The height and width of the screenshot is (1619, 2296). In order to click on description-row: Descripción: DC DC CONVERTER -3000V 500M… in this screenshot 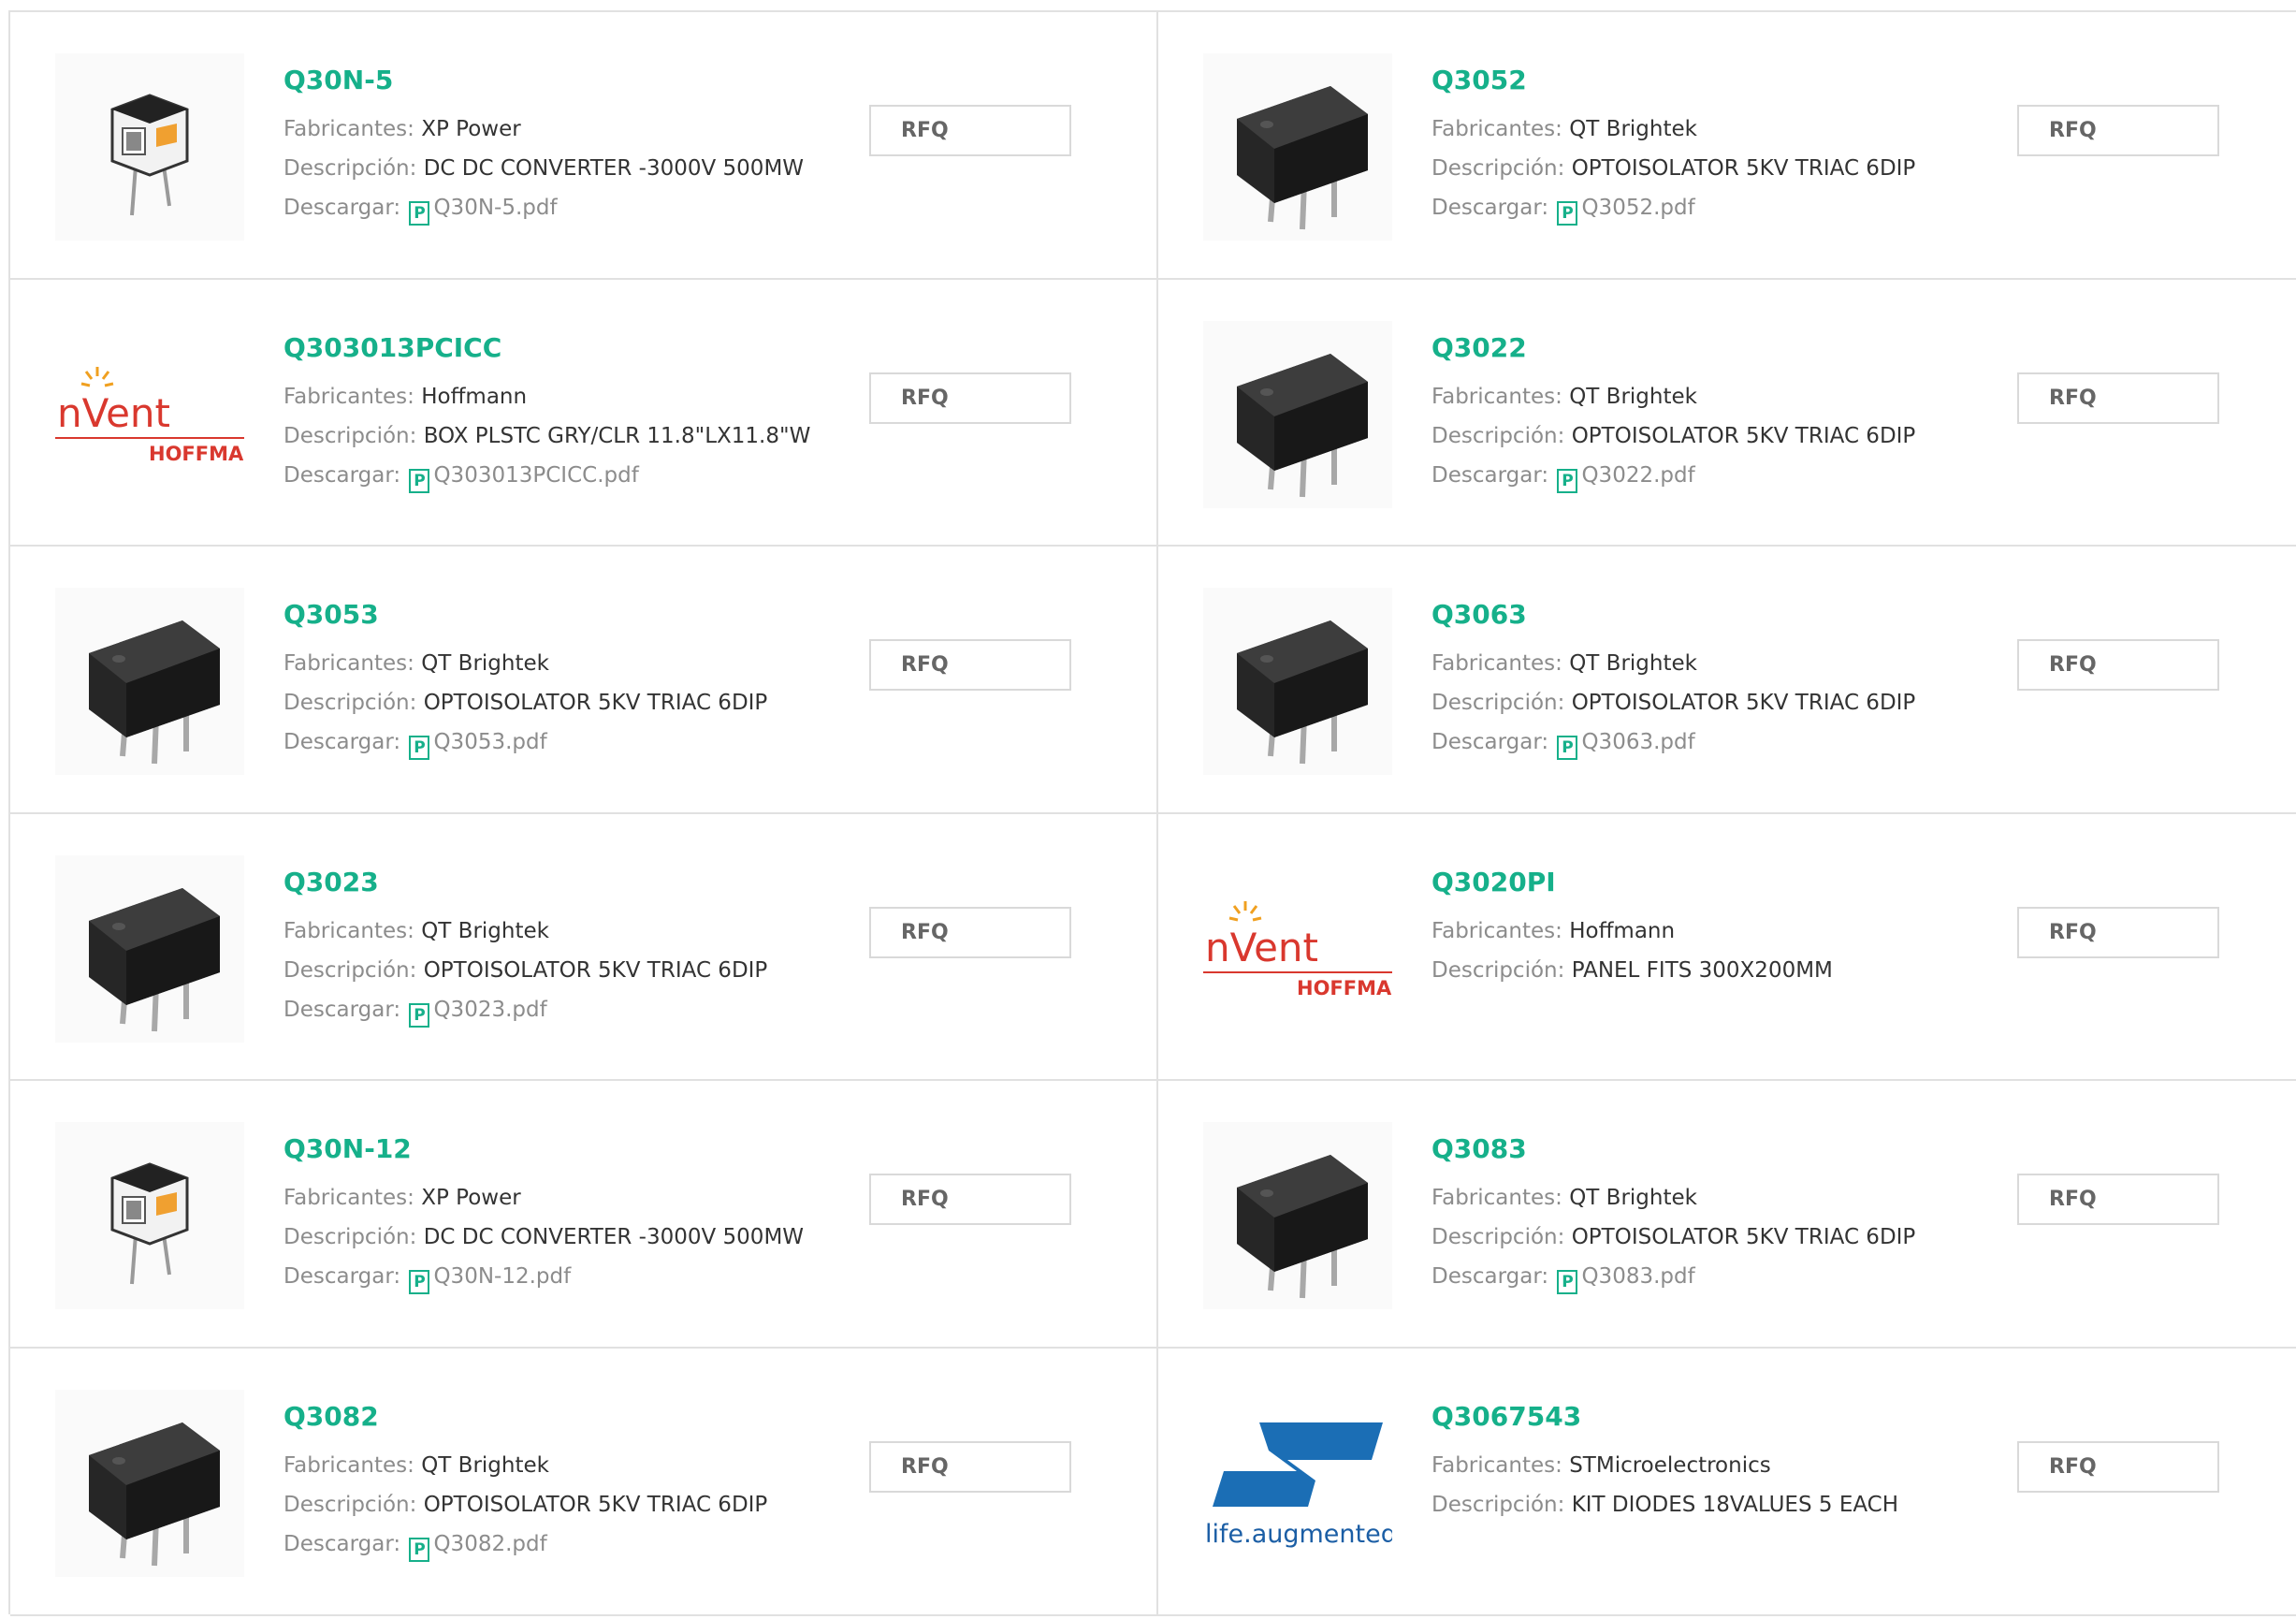, I will do `click(543, 168)`.